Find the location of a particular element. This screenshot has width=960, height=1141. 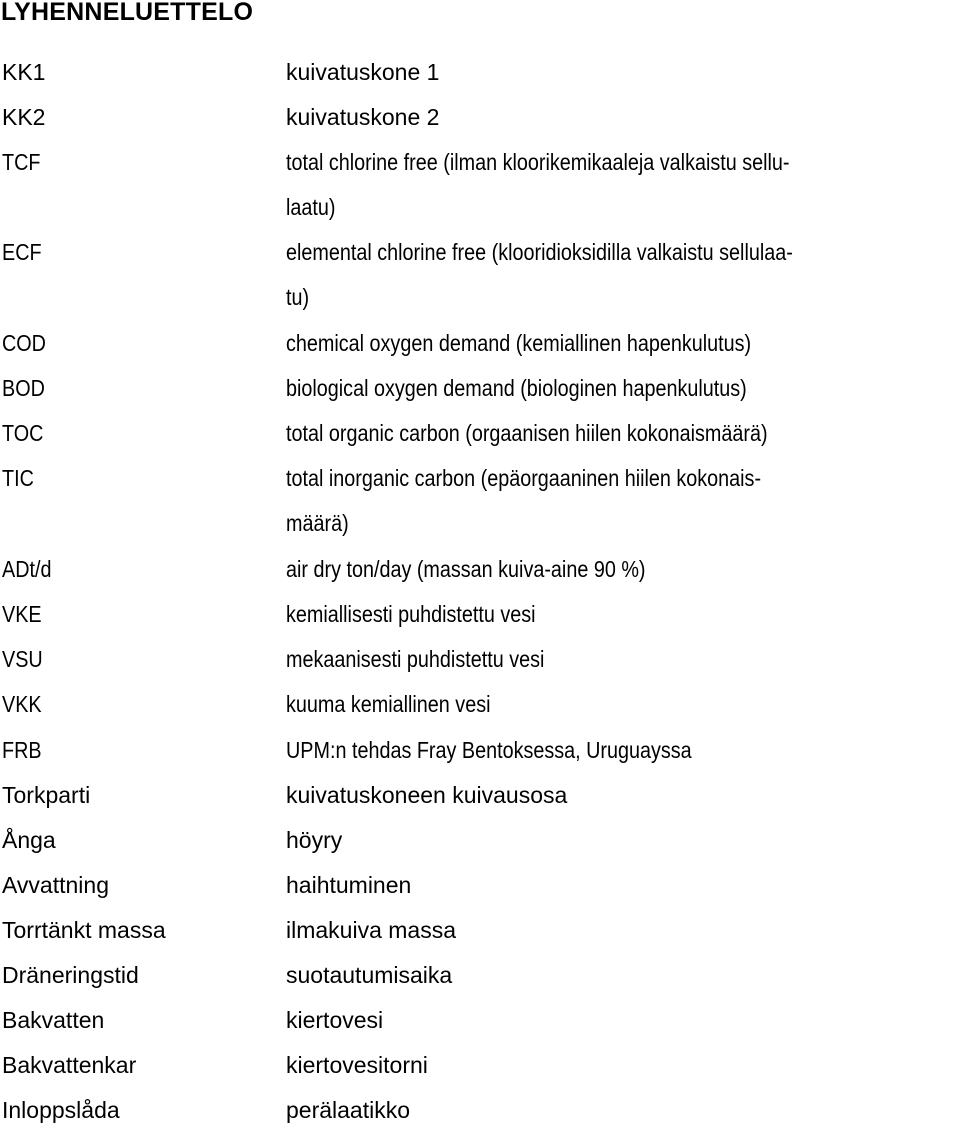

definition: kuuma kemiallinen vesi is located at coordinates (388, 704).